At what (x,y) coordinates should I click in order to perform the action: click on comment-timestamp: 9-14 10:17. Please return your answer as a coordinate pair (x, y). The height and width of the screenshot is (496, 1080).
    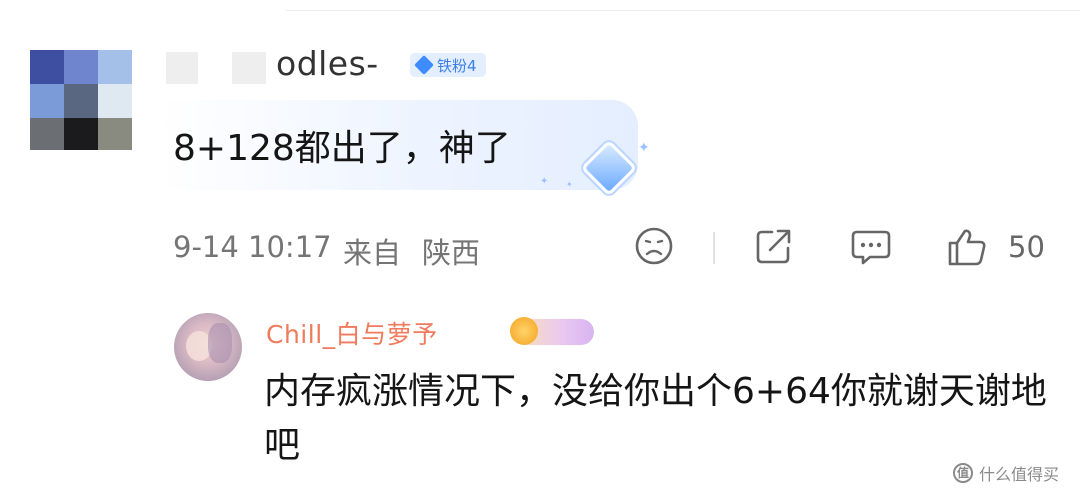
    Looking at the image, I should click on (252, 247).